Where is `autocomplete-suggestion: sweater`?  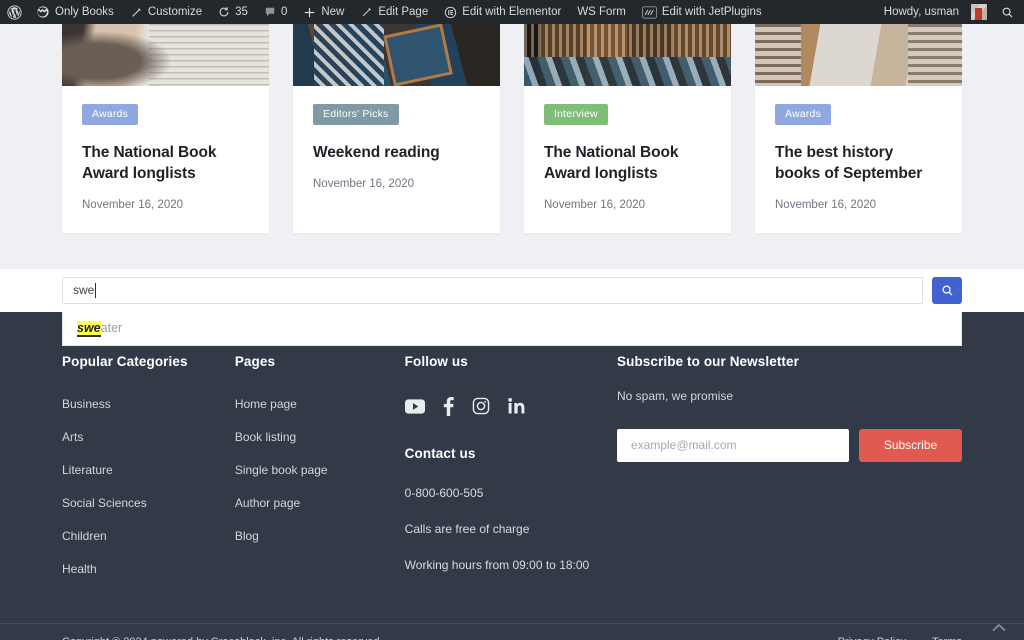 autocomplete-suggestion: sweater is located at coordinates (512, 328).